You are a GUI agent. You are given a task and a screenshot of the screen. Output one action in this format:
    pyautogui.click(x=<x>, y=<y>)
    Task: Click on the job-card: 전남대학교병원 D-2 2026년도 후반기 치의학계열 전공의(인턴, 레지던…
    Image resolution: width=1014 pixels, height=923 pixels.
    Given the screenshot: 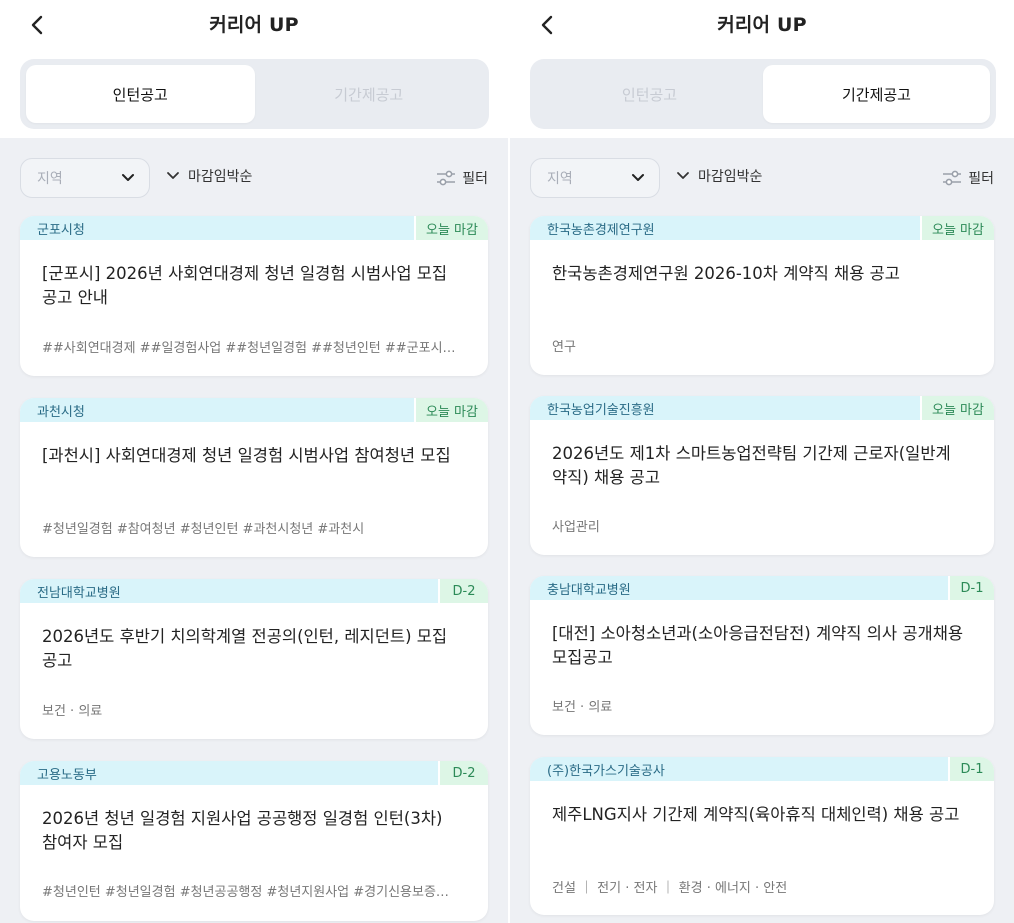 What is the action you would take?
    pyautogui.click(x=254, y=659)
    